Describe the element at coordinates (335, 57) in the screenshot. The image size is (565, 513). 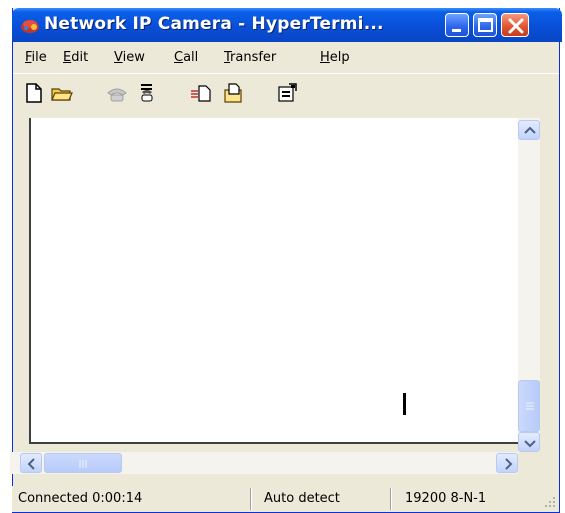
I see `menu-help: Help` at that location.